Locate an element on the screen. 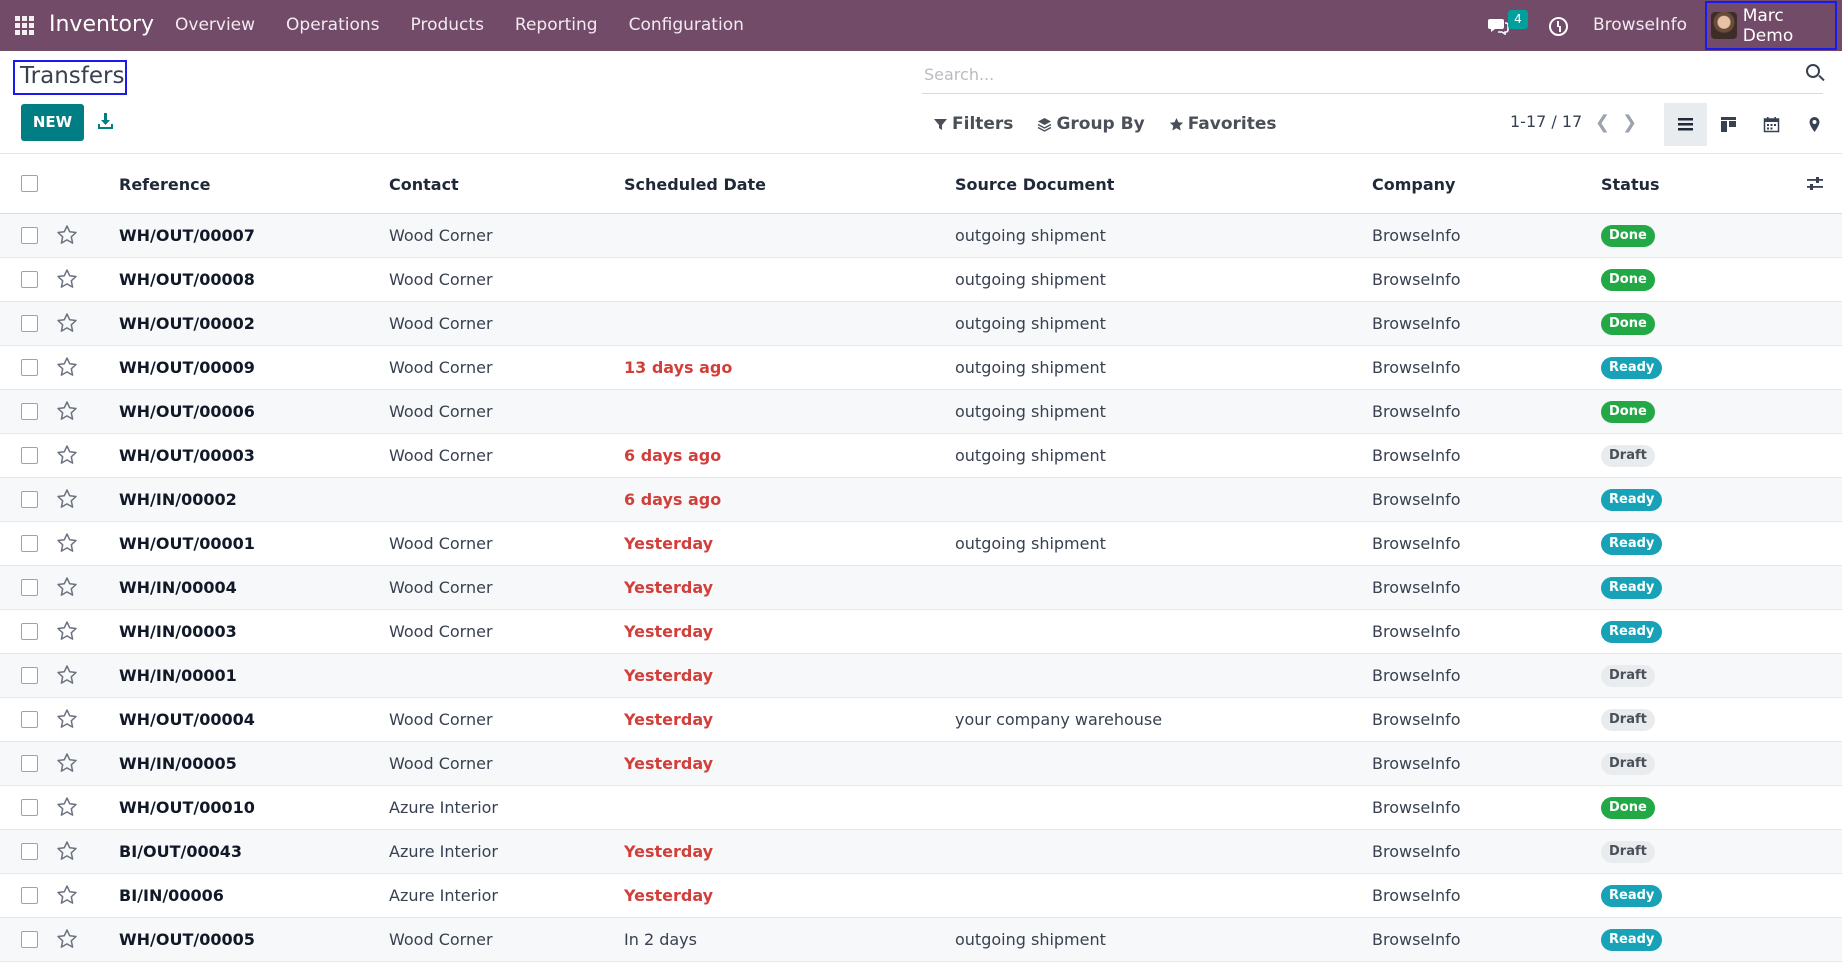 Image resolution: width=1842 pixels, height=965 pixels. menu-reporting: Reporting is located at coordinates (556, 25).